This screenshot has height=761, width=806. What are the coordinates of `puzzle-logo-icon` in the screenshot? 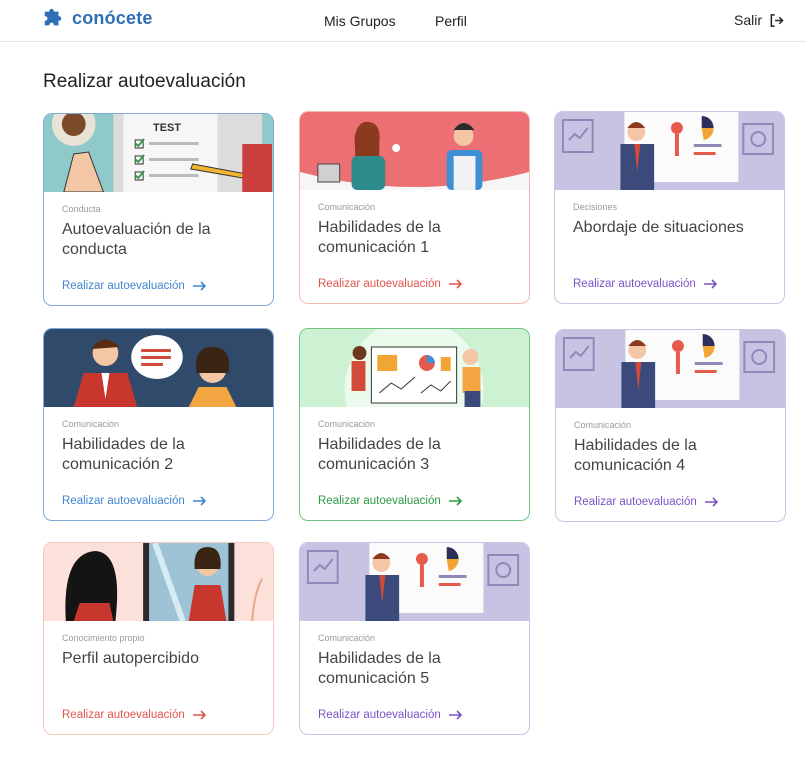 It's located at (53, 17).